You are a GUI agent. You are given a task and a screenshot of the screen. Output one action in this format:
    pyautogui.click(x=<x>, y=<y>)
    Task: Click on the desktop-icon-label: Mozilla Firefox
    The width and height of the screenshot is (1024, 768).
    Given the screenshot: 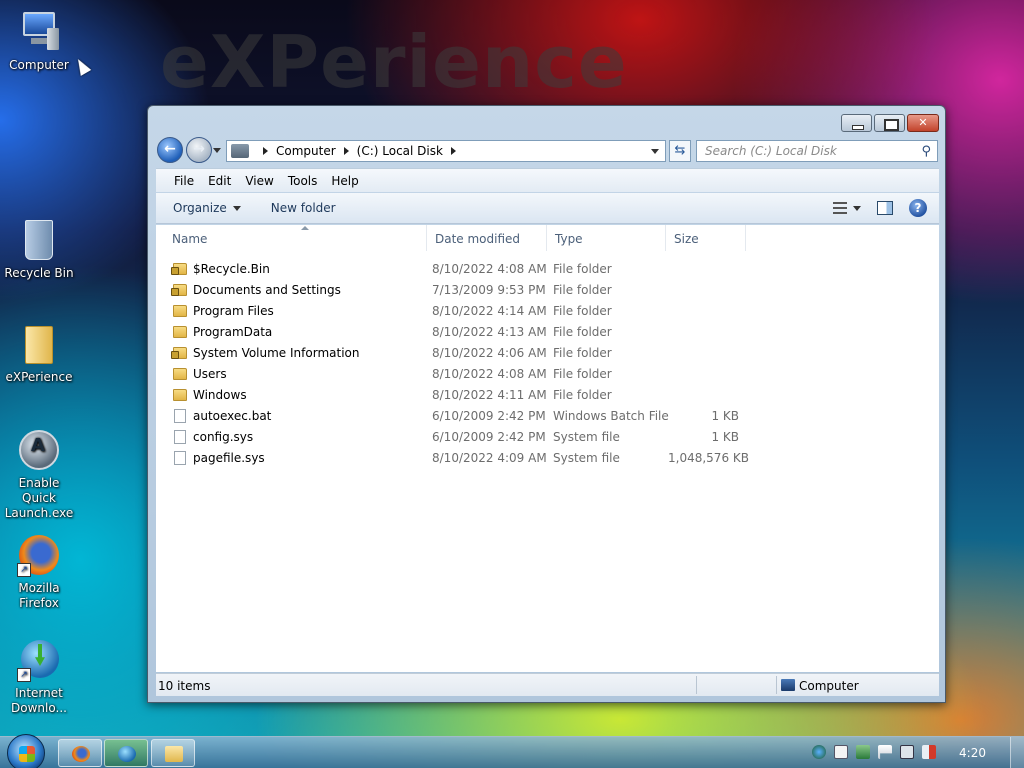 What is the action you would take?
    pyautogui.click(x=39, y=595)
    